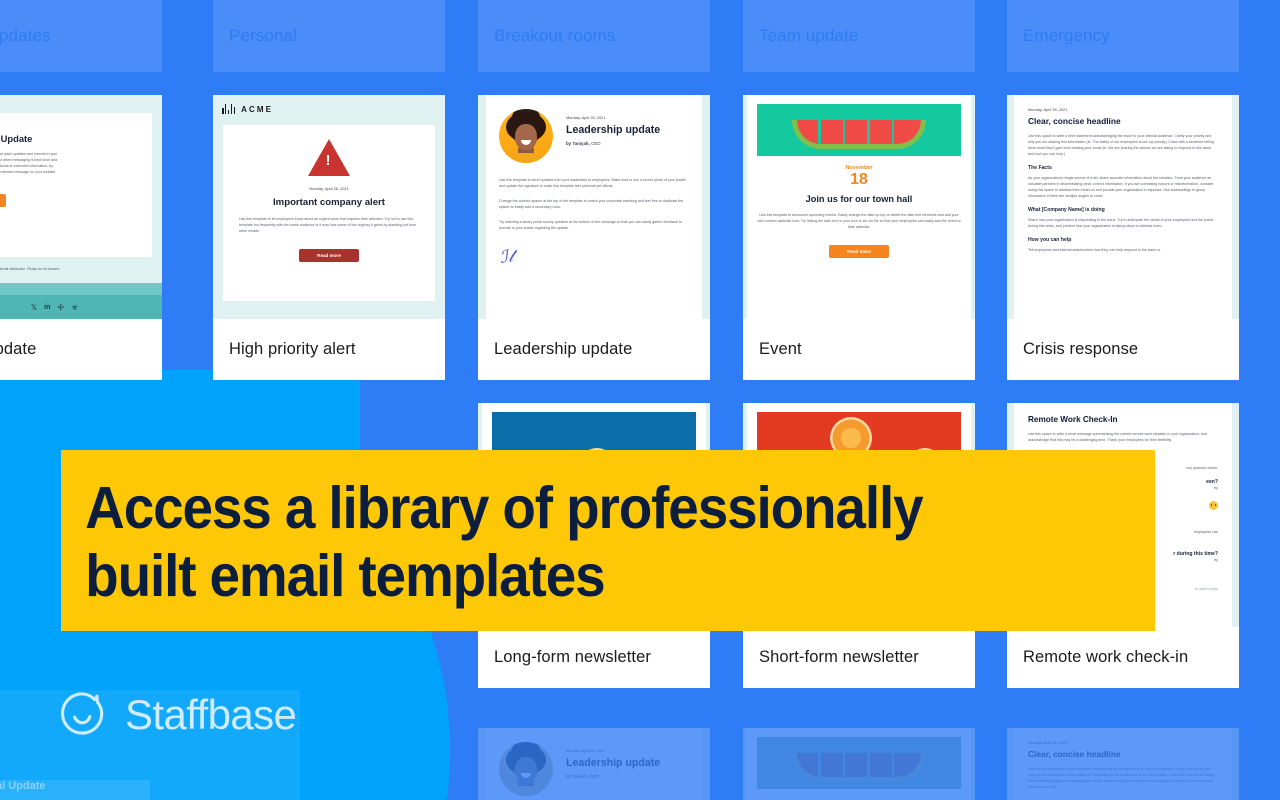 The height and width of the screenshot is (800, 1280). I want to click on card-caption: ny update, so click(81, 349).